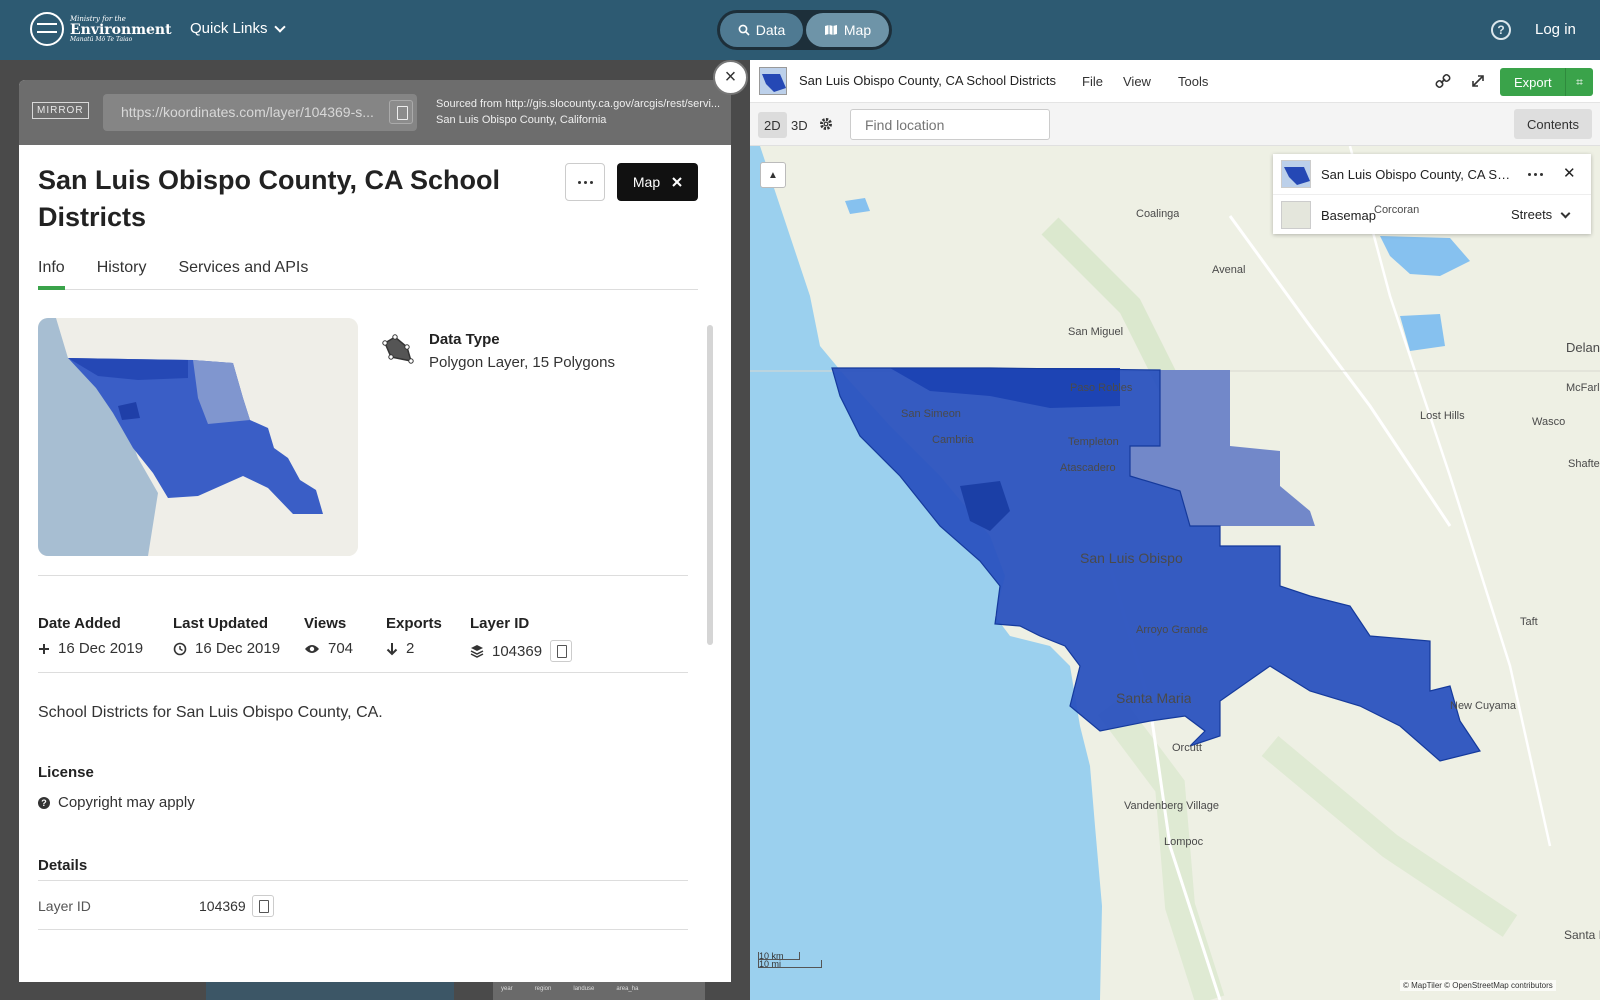  I want to click on layer-thumbnail, so click(198, 437).